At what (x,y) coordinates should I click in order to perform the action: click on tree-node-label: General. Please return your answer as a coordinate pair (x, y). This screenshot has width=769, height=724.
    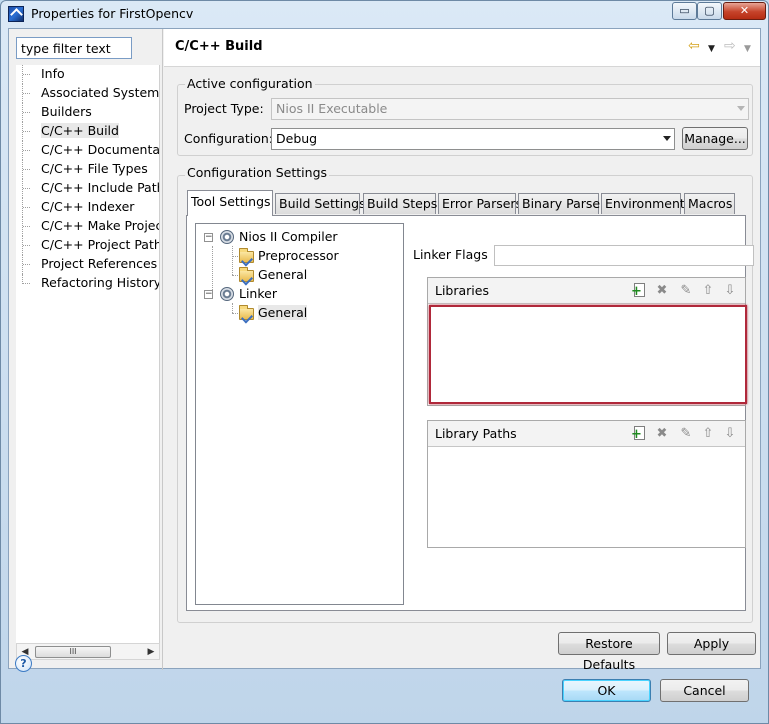
    Looking at the image, I should click on (283, 274).